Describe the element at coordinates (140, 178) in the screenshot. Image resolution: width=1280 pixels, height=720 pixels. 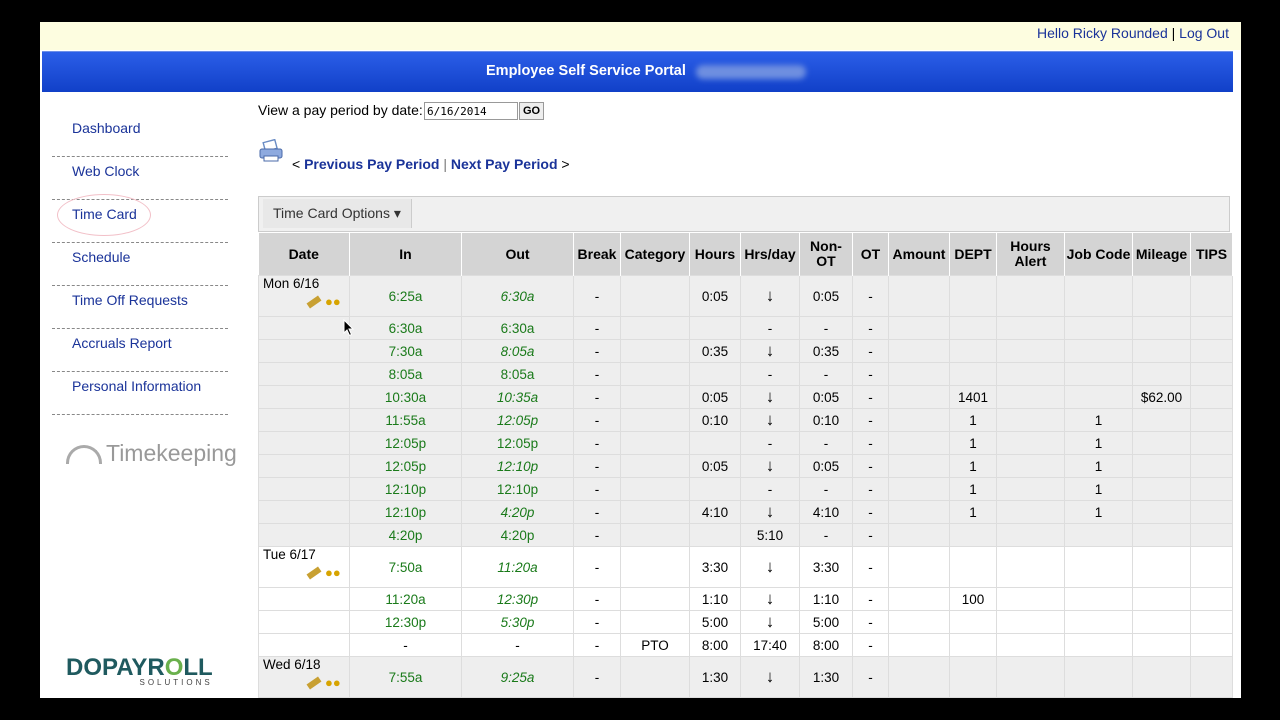
I see `sidebar-item-web-clock: Web Clock` at that location.